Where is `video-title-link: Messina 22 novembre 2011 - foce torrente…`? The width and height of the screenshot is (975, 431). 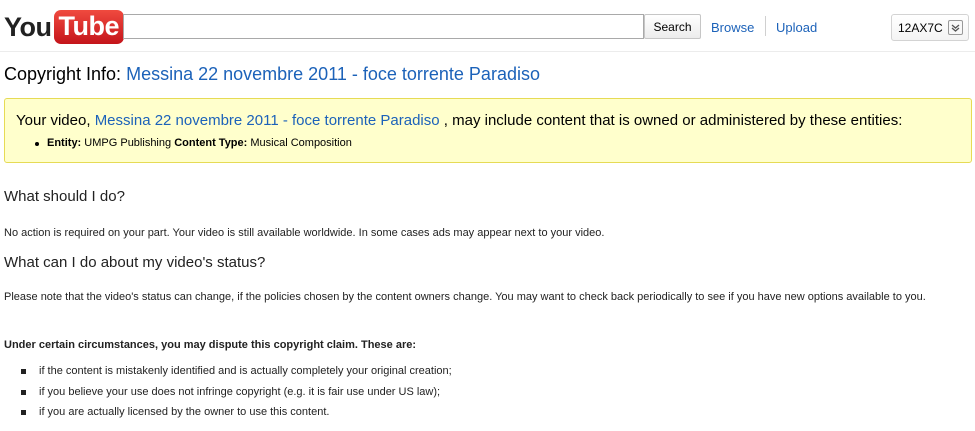 video-title-link: Messina 22 novembre 2011 - foce torrente… is located at coordinates (333, 74).